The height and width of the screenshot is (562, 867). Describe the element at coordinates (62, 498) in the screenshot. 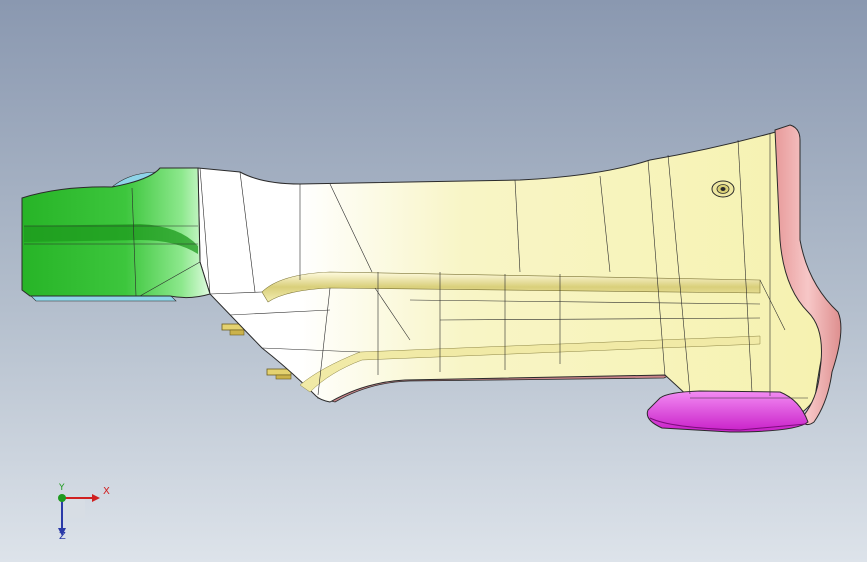

I see `y-axis-dot-icon` at that location.